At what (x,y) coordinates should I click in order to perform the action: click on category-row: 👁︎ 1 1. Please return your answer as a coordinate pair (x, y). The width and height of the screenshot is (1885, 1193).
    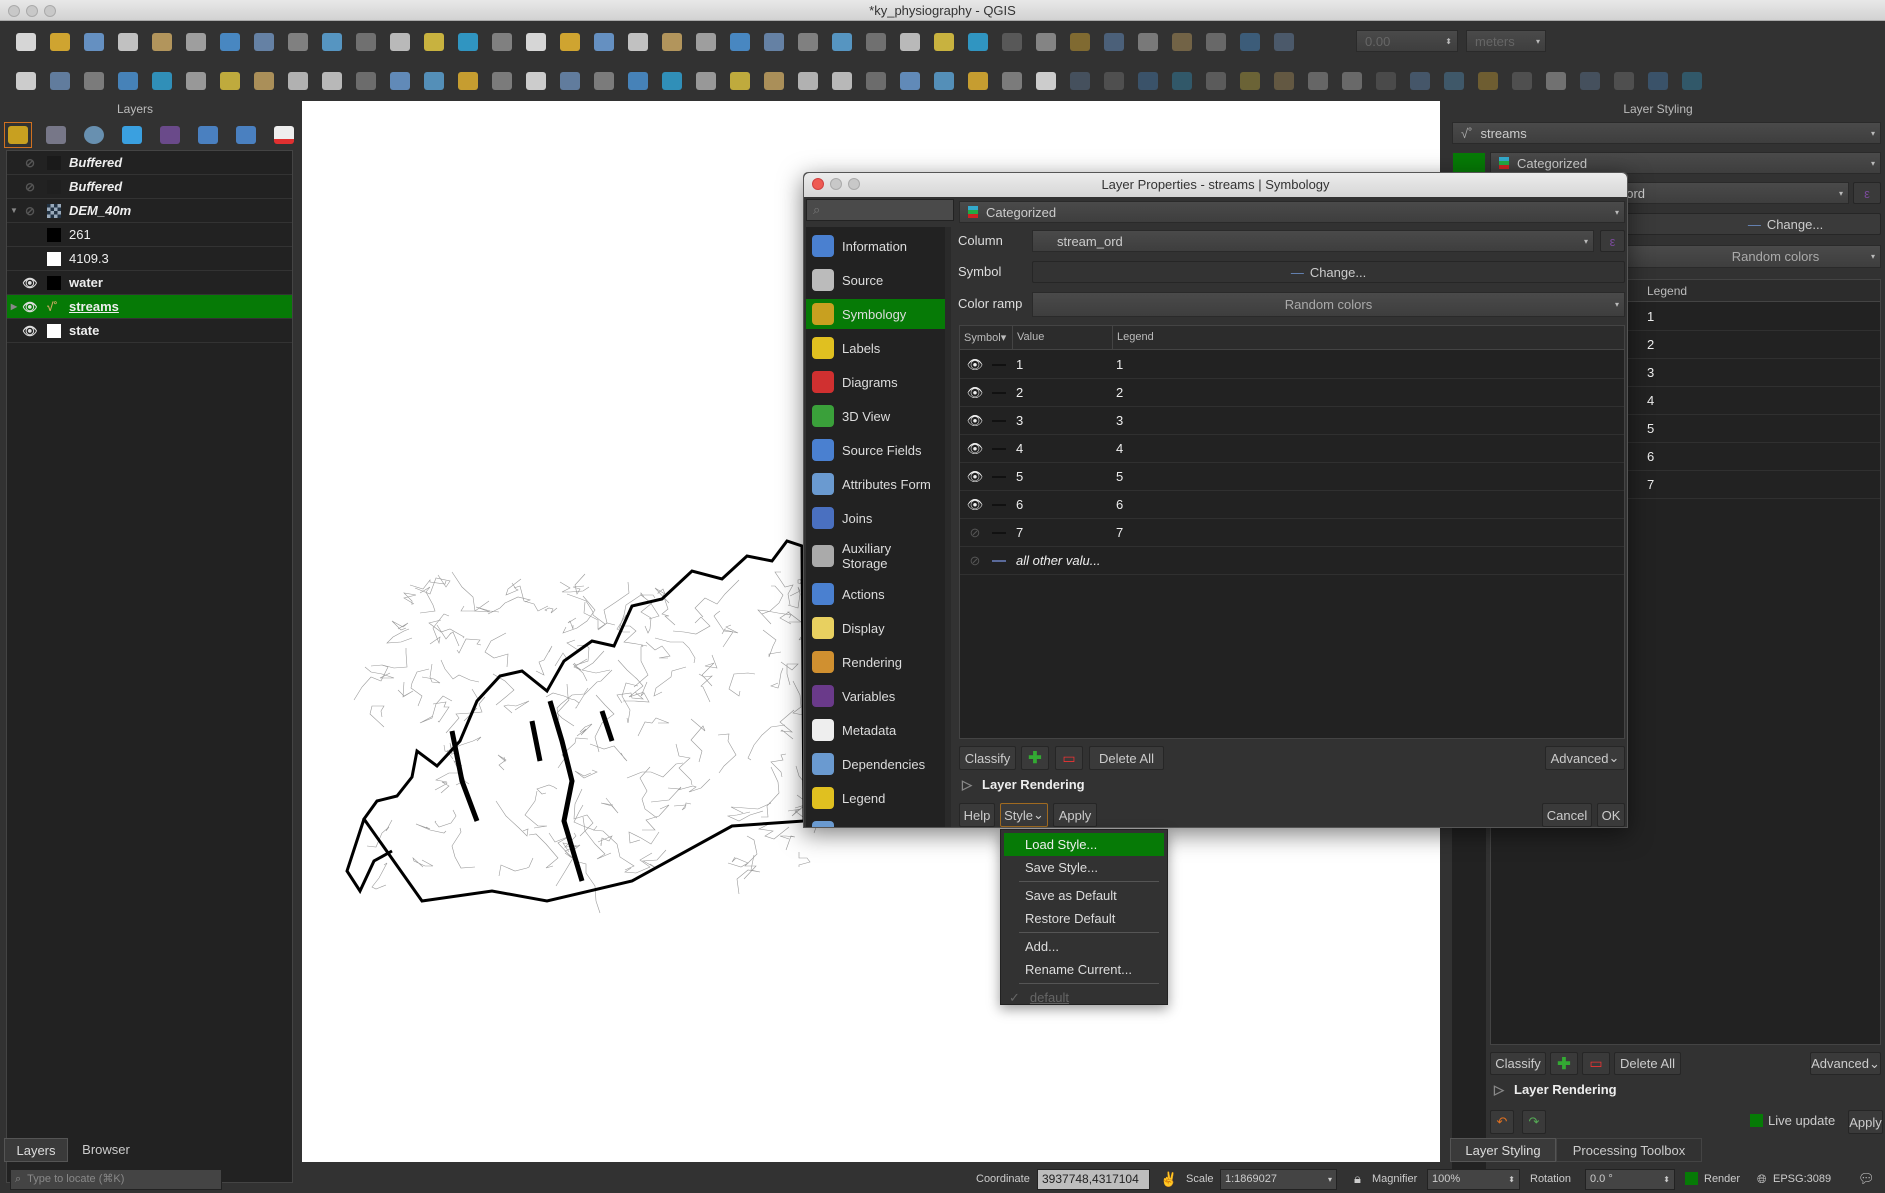
    Looking at the image, I should click on (1292, 365).